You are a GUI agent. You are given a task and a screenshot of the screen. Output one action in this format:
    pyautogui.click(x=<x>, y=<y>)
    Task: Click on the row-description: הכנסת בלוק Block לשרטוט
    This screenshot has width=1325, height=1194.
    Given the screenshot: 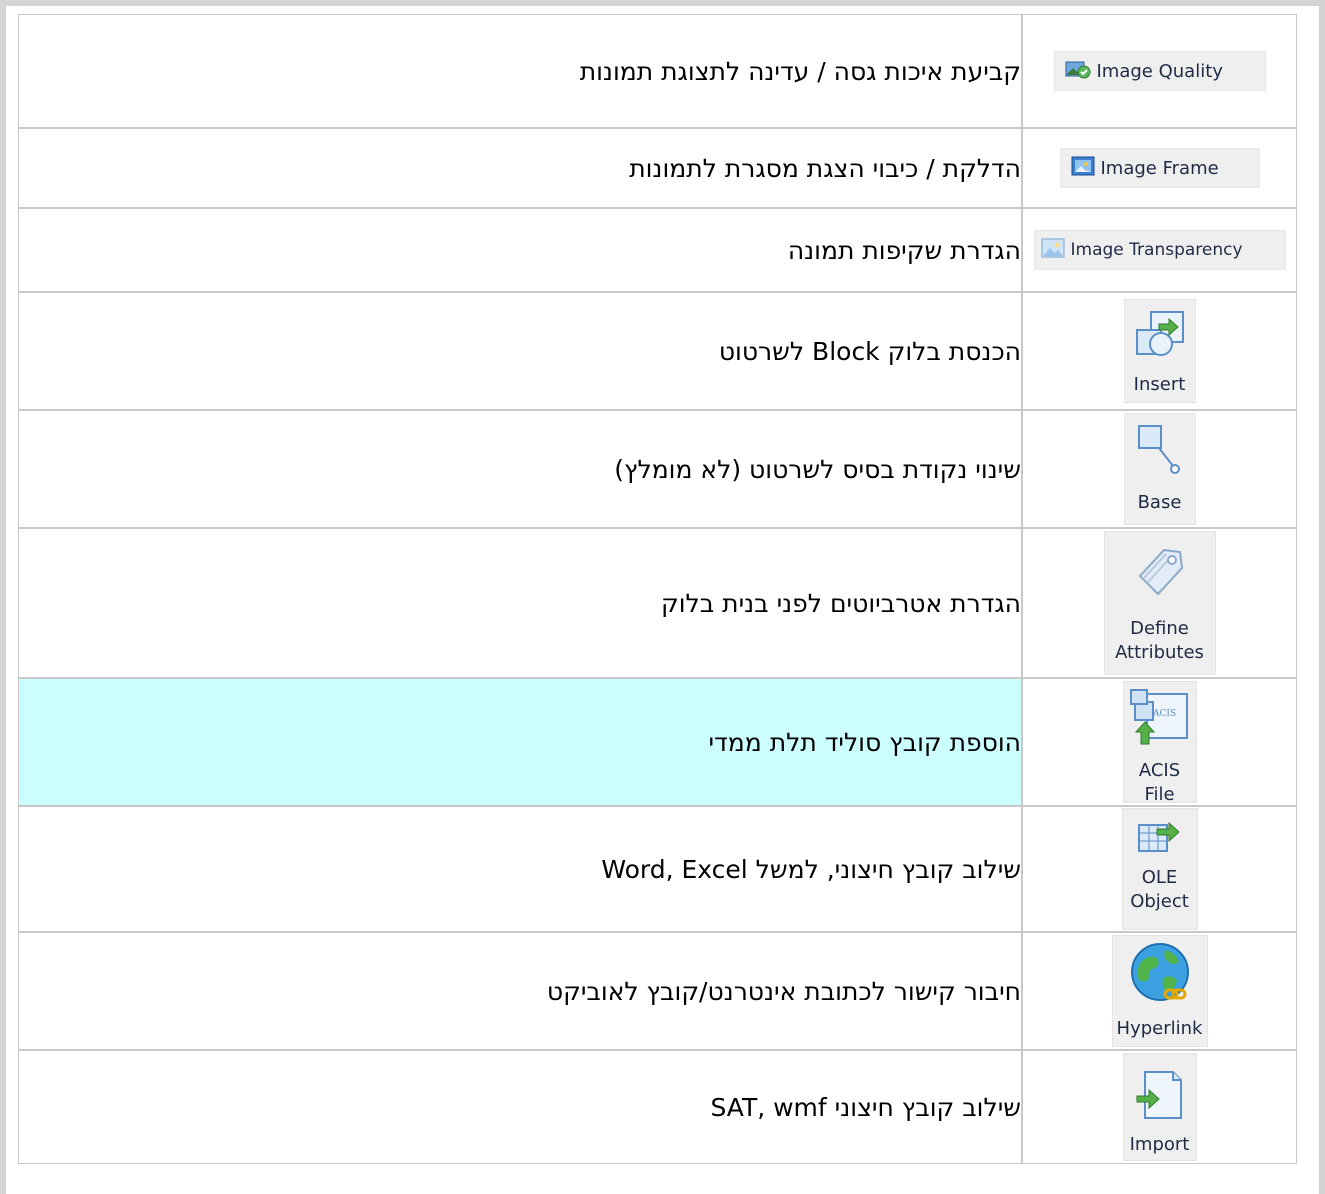 What is the action you would take?
    pyautogui.click(x=520, y=351)
    